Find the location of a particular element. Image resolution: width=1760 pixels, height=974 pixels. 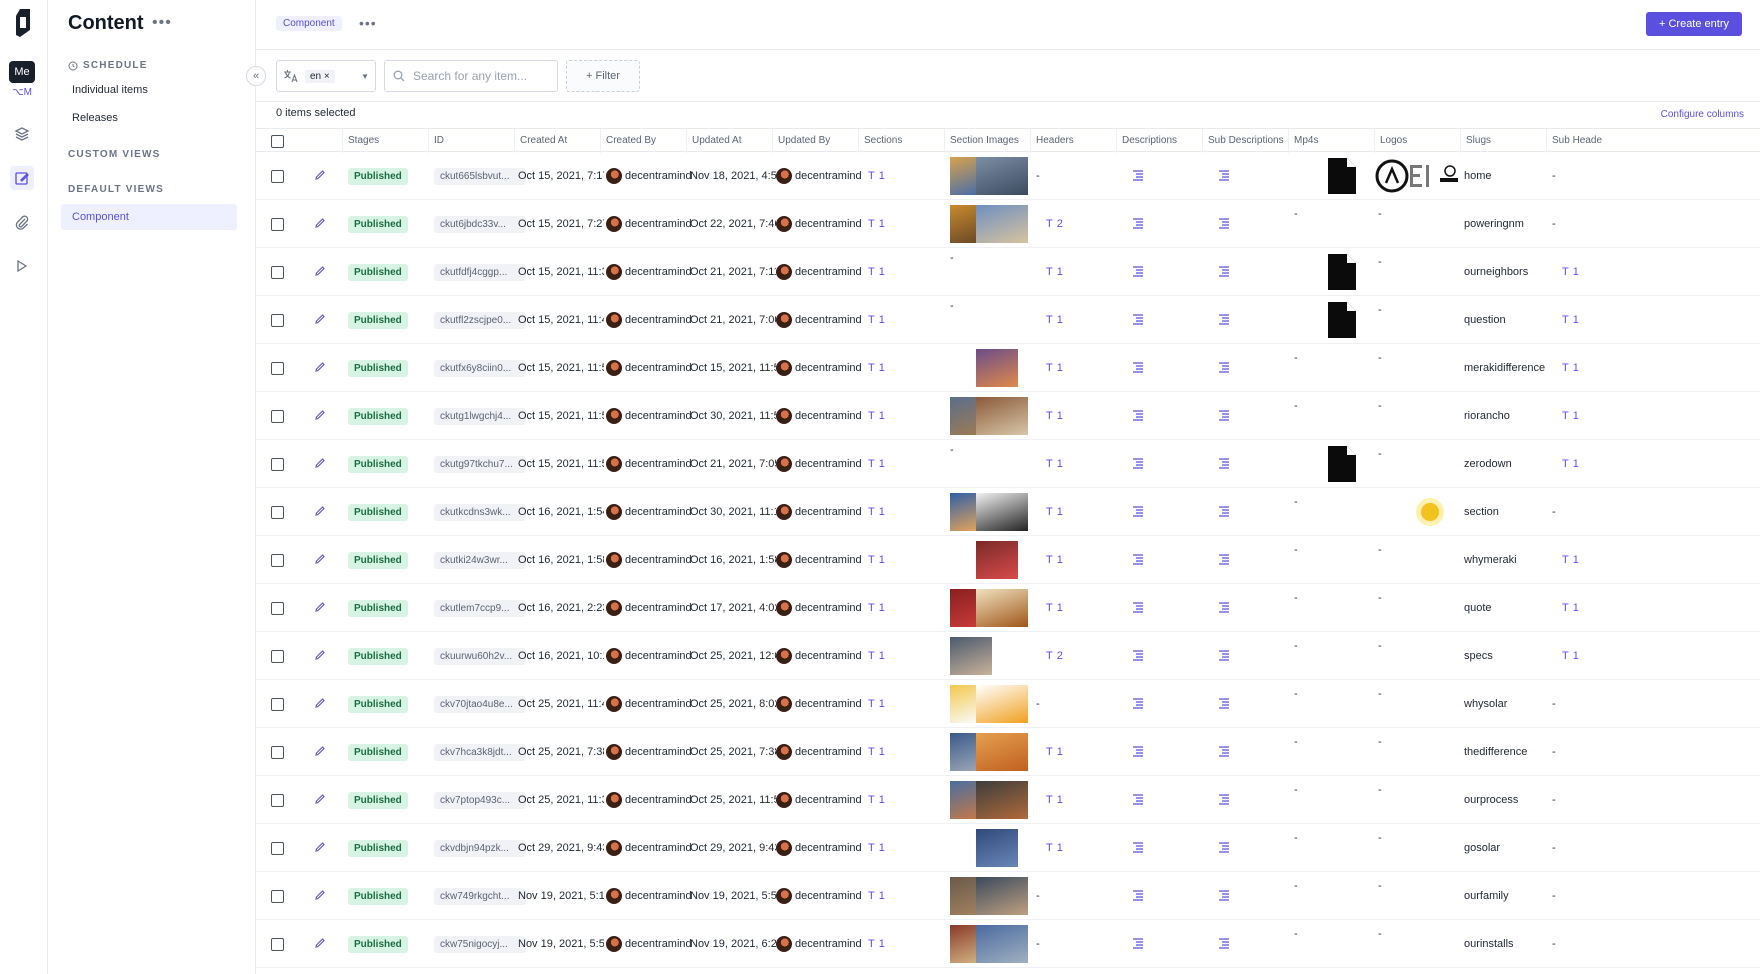

sun-logo-icon is located at coordinates (1417, 512).